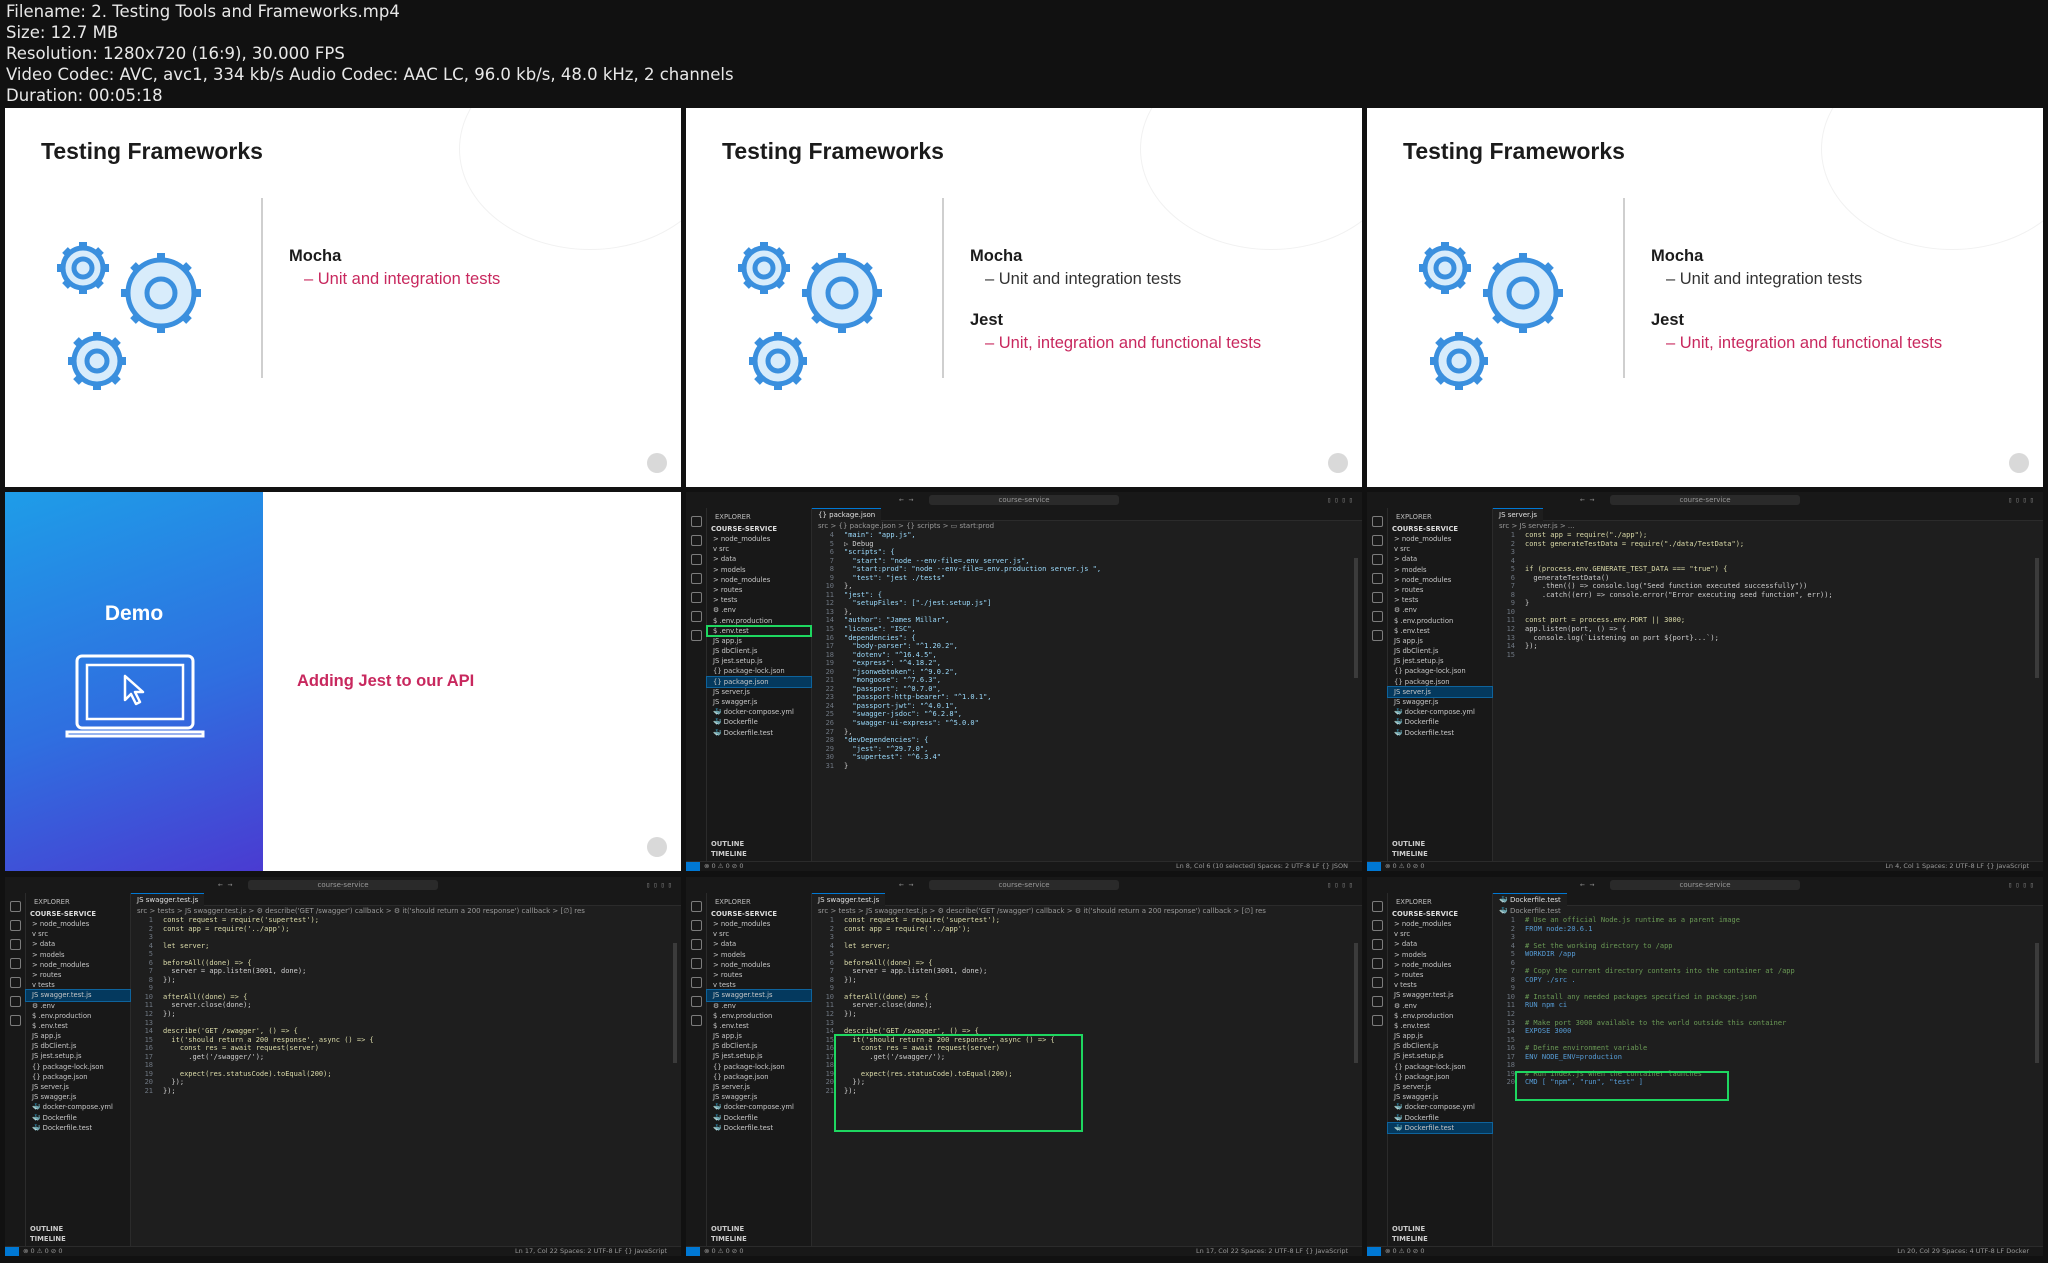  Describe the element at coordinates (343, 681) in the screenshot. I see `thumbnail-demo-slide: Demo Adding Jest to our API` at that location.